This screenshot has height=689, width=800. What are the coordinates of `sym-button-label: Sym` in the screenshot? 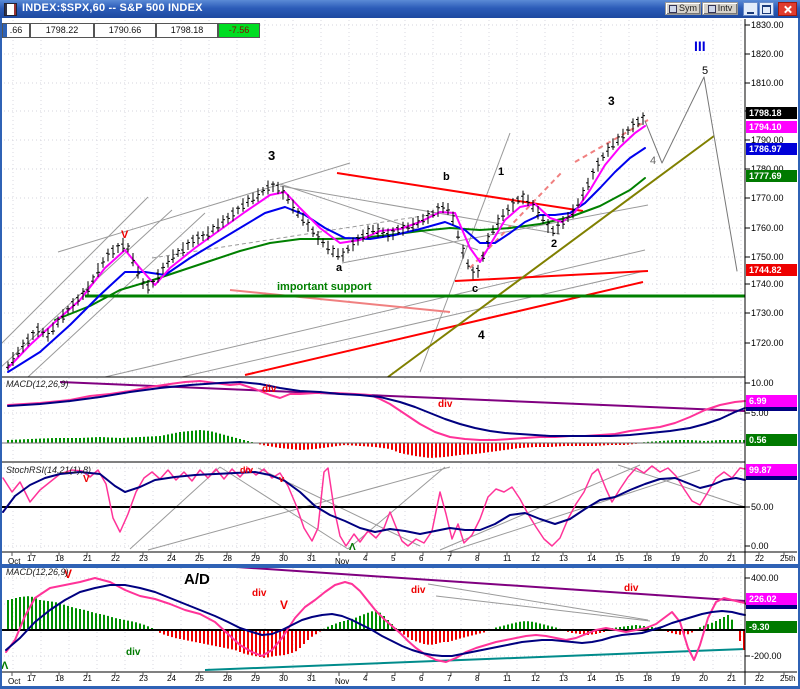 It's located at (688, 8).